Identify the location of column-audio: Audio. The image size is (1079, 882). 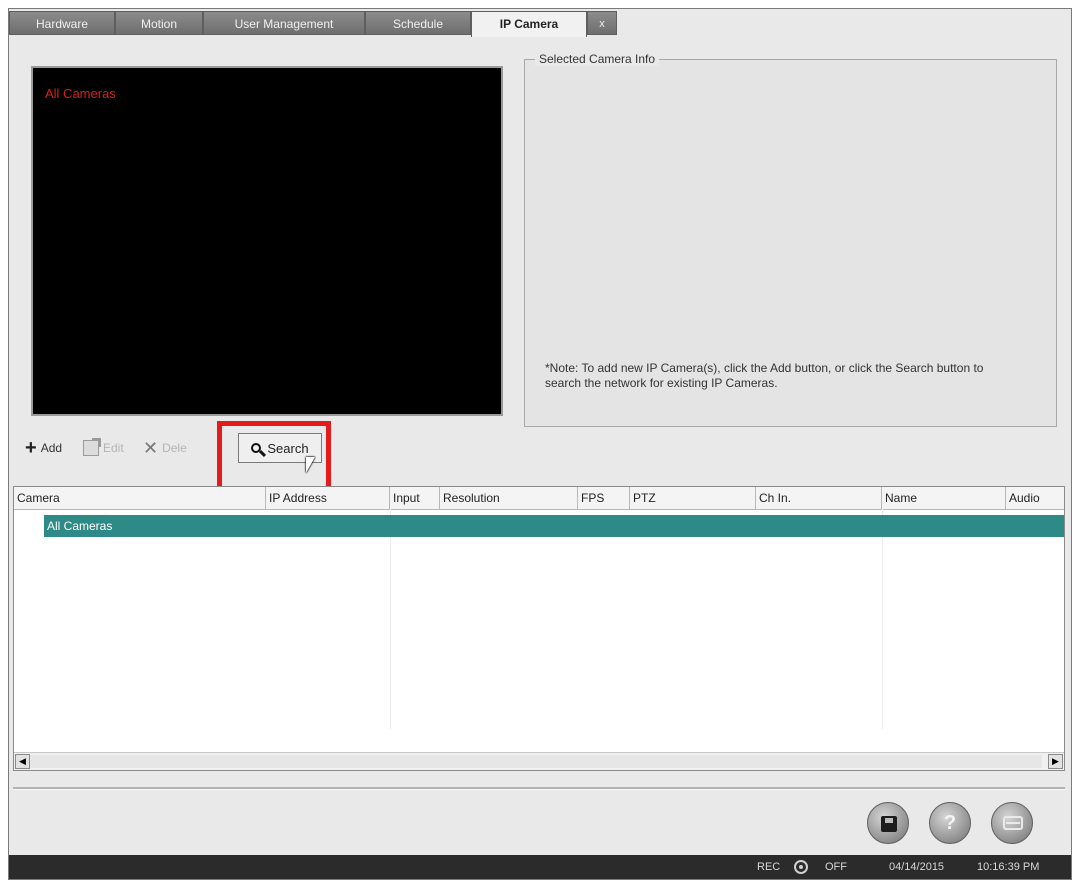
(1035, 498).